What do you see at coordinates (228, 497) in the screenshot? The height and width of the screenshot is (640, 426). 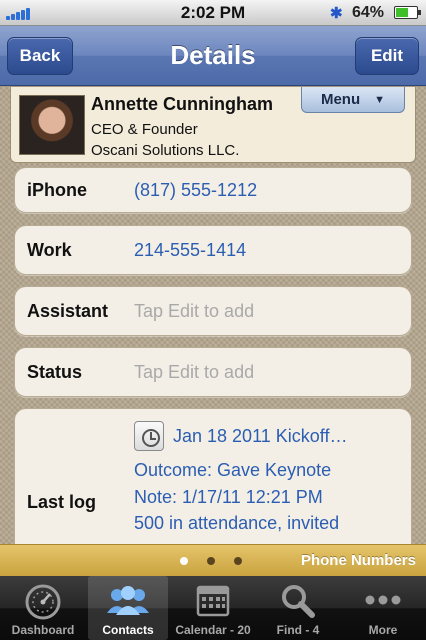 I see `last-log-note: Note: 1/17/11 12:21 PM` at bounding box center [228, 497].